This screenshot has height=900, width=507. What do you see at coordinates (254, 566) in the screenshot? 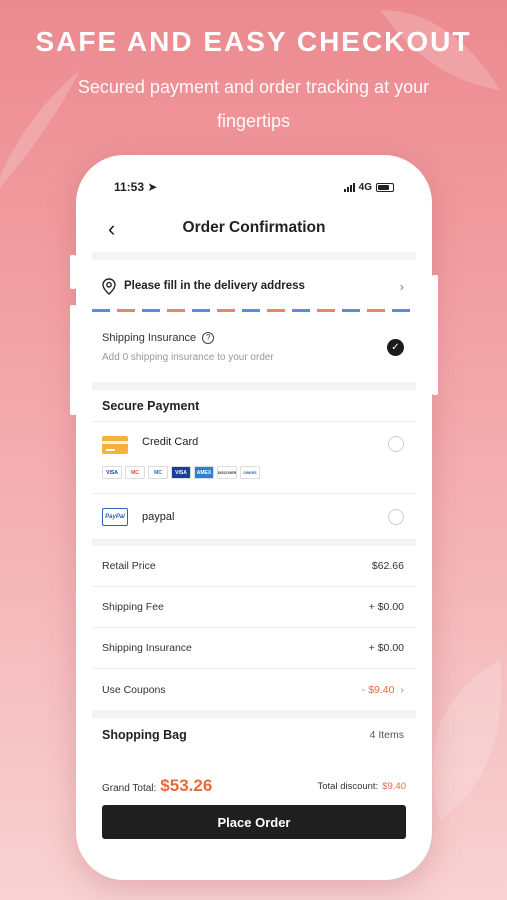
I see `summary-row-retail-price: Retail Price $62.66` at bounding box center [254, 566].